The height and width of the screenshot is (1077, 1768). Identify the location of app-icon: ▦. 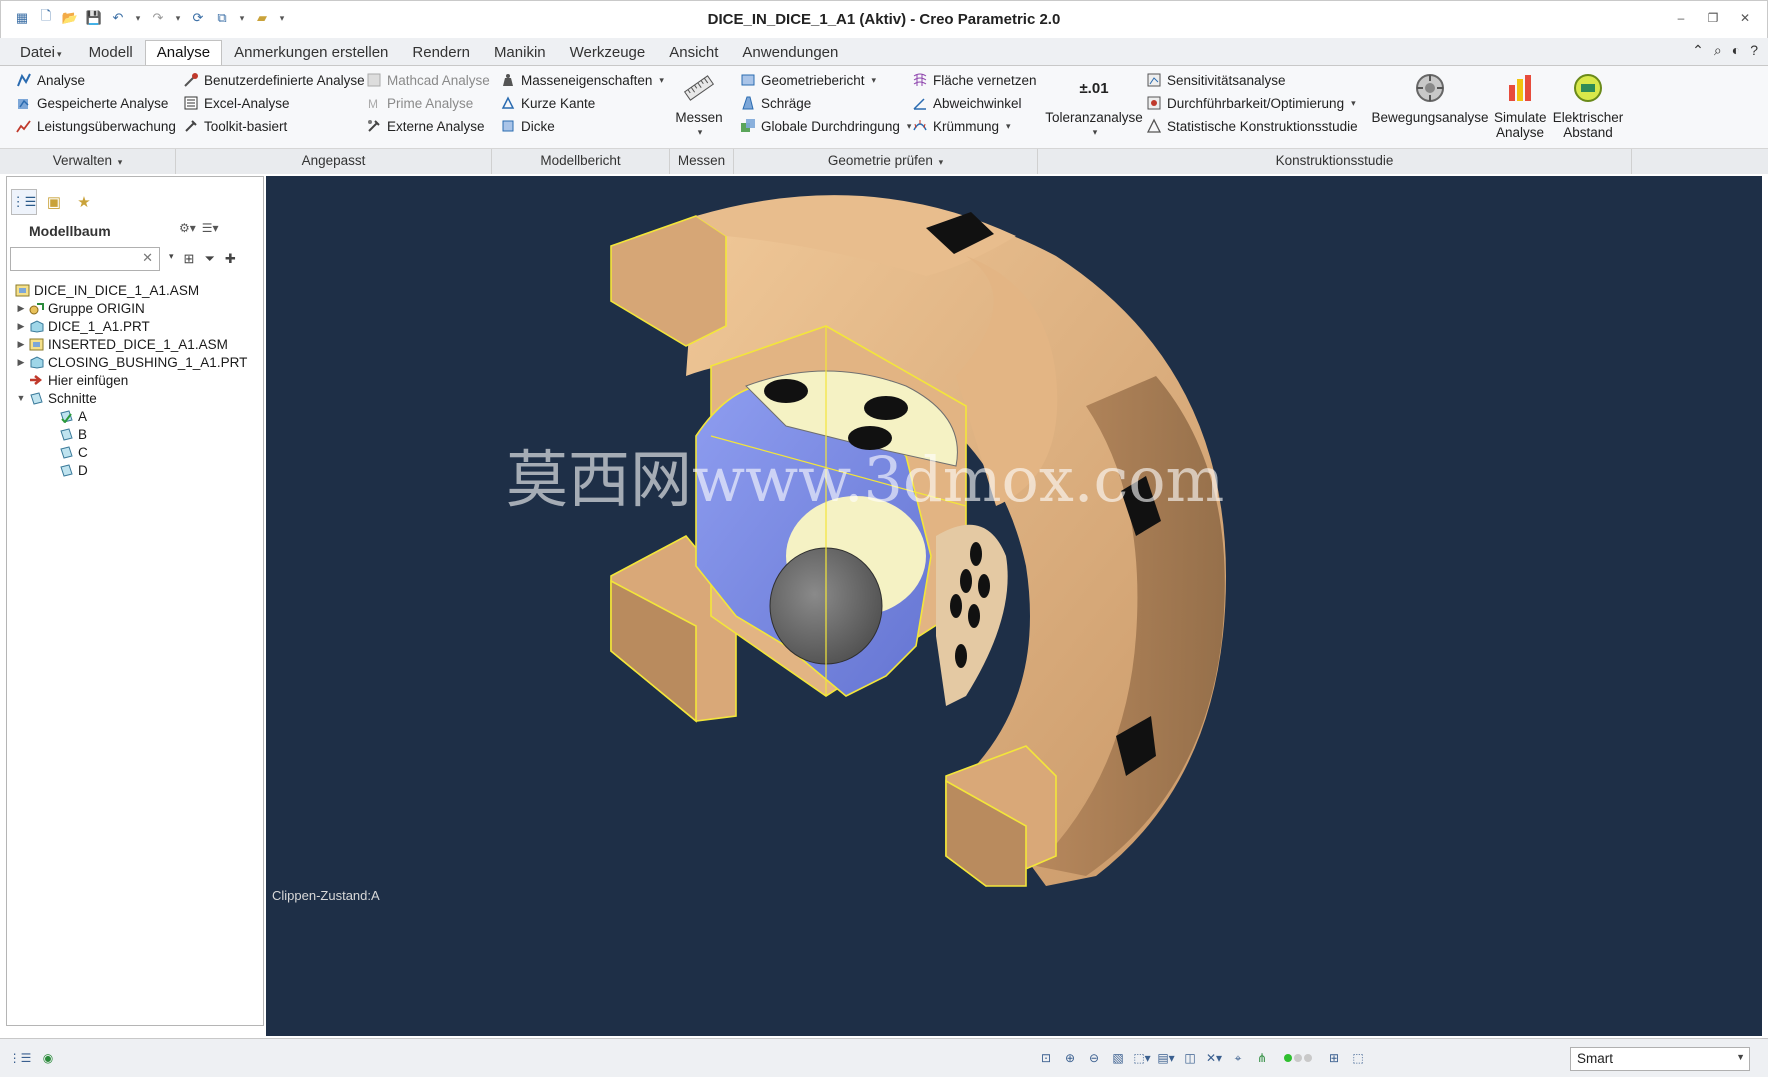
(22, 18).